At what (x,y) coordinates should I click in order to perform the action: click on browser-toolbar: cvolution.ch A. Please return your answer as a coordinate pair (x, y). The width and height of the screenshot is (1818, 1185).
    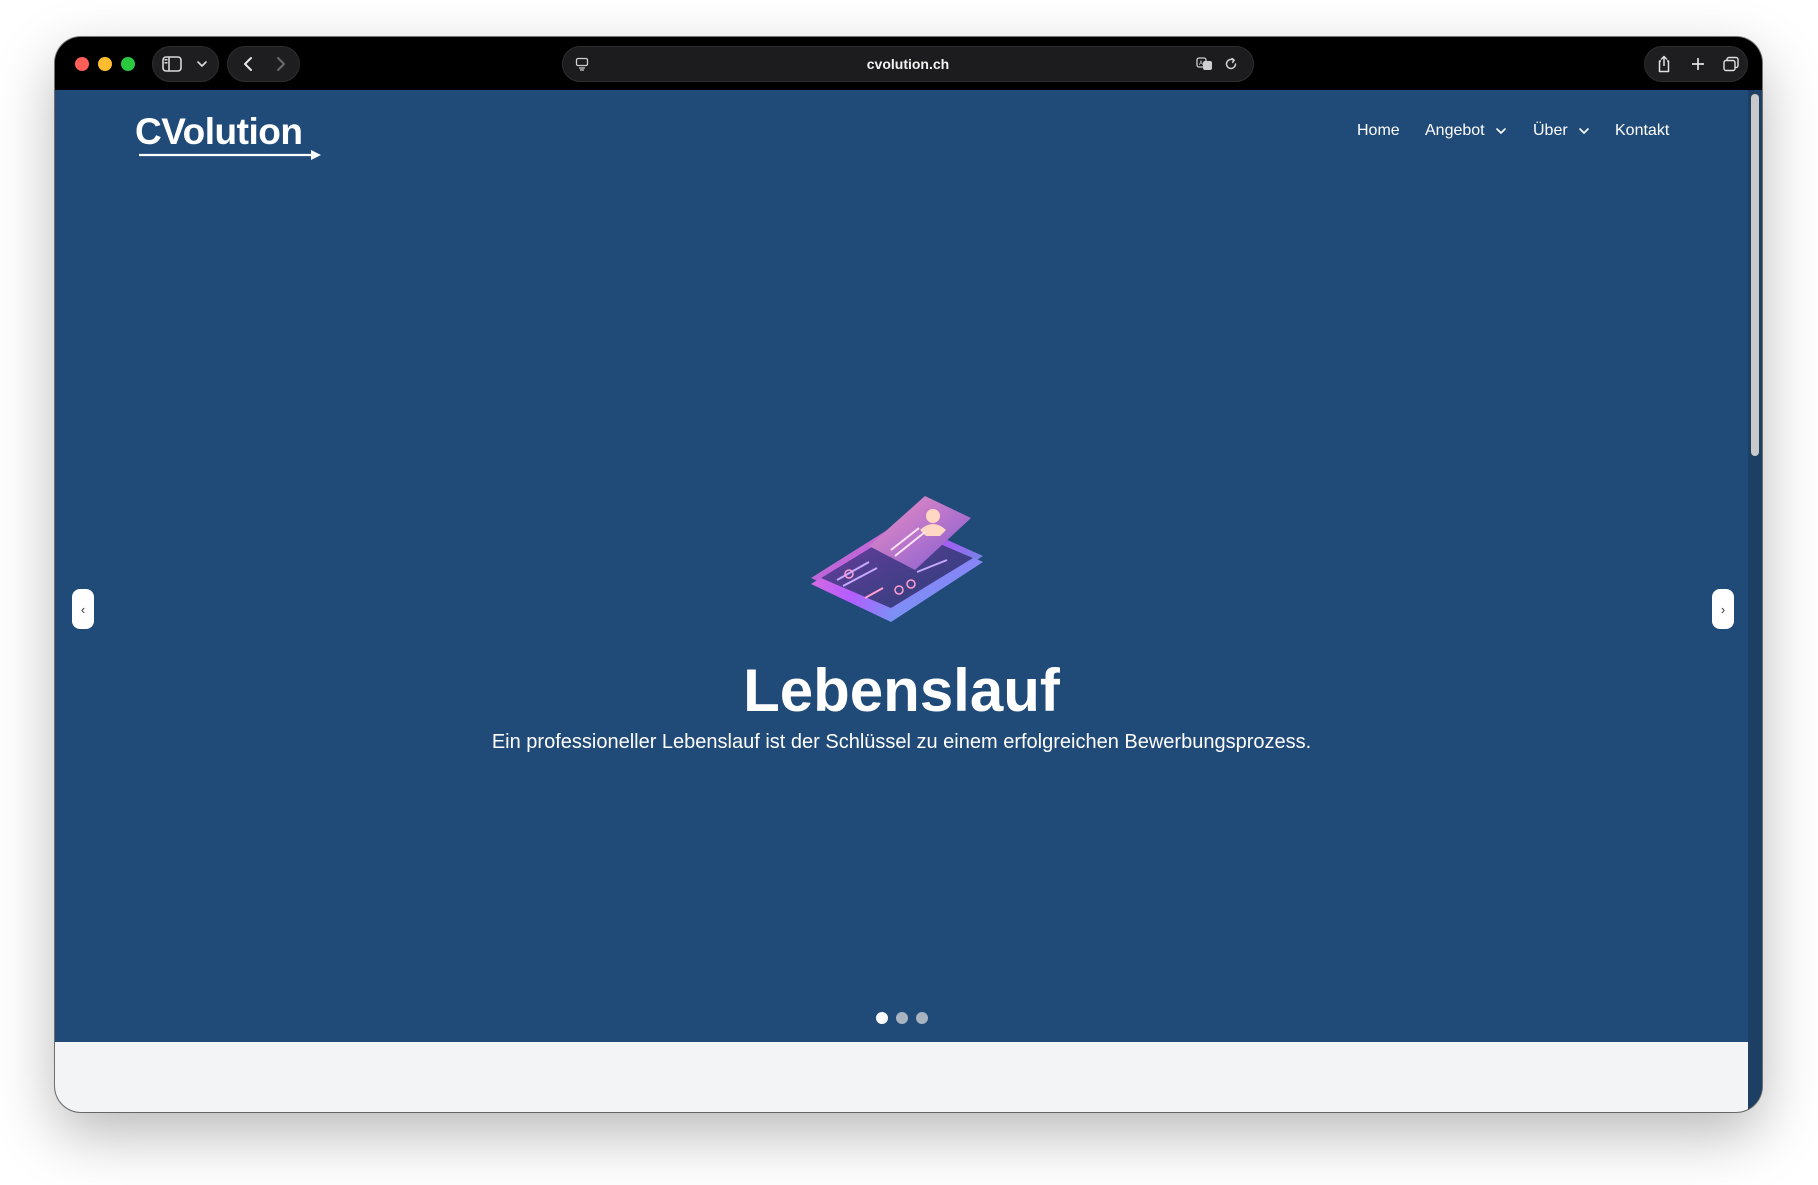
    Looking at the image, I should click on (908, 63).